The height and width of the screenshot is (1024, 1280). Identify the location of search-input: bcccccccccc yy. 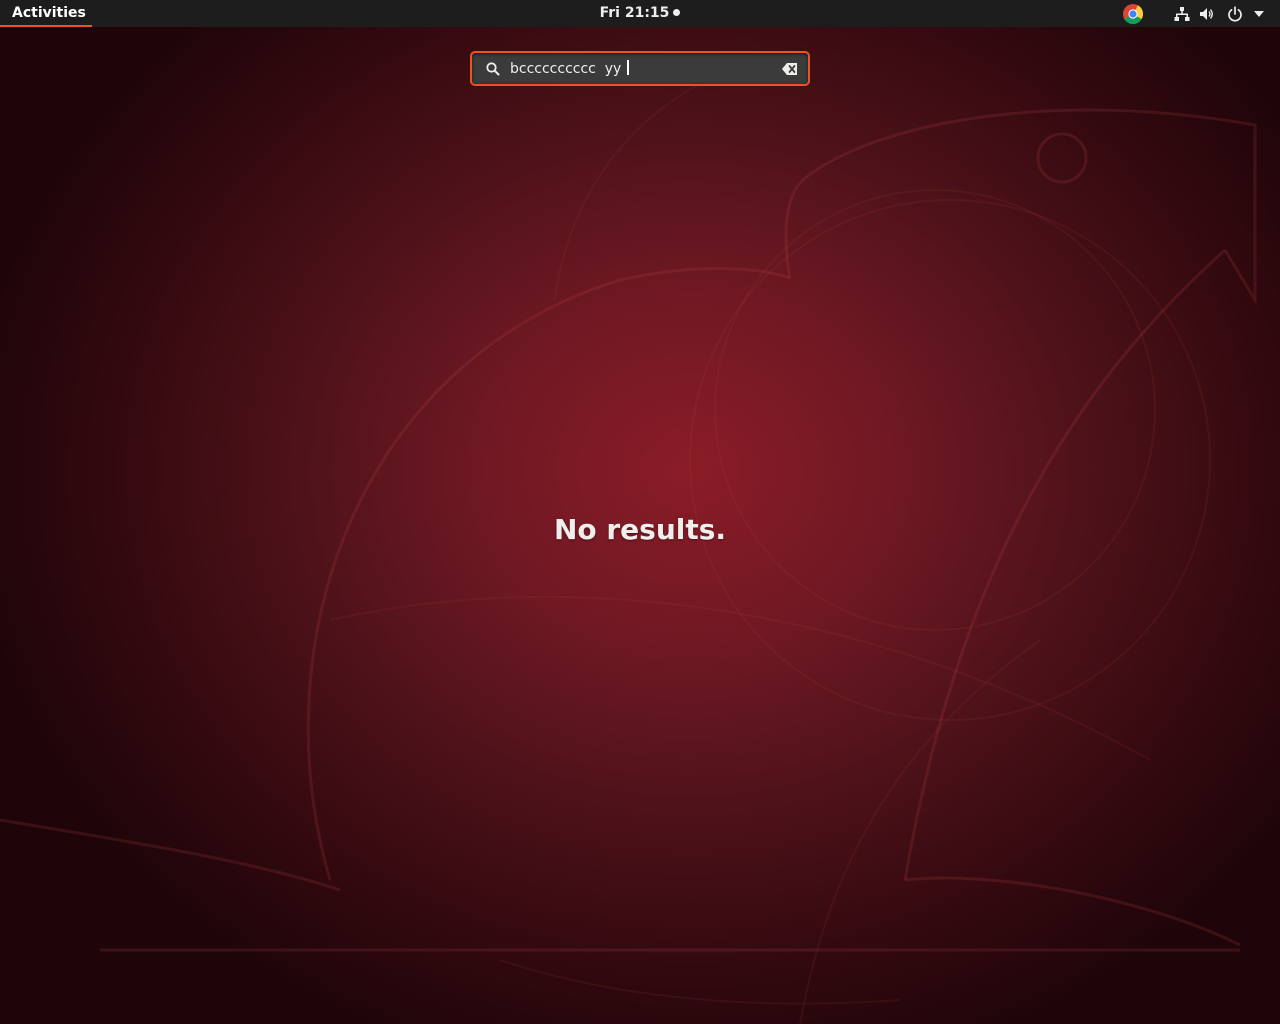
(640, 69).